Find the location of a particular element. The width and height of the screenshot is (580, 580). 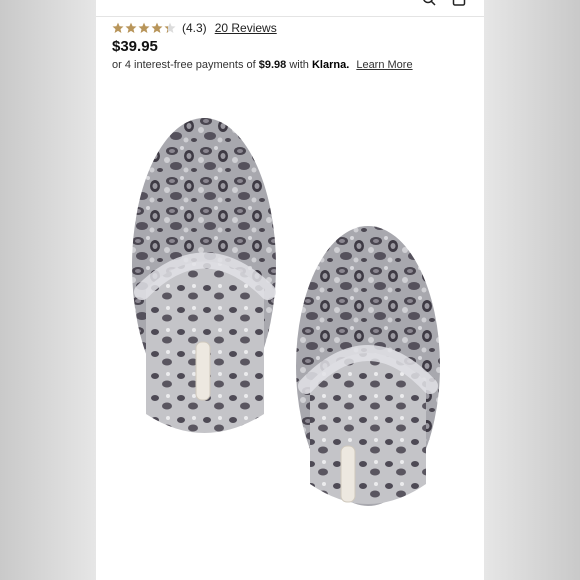

reviews-link: 20 Reviews is located at coordinates (246, 28).